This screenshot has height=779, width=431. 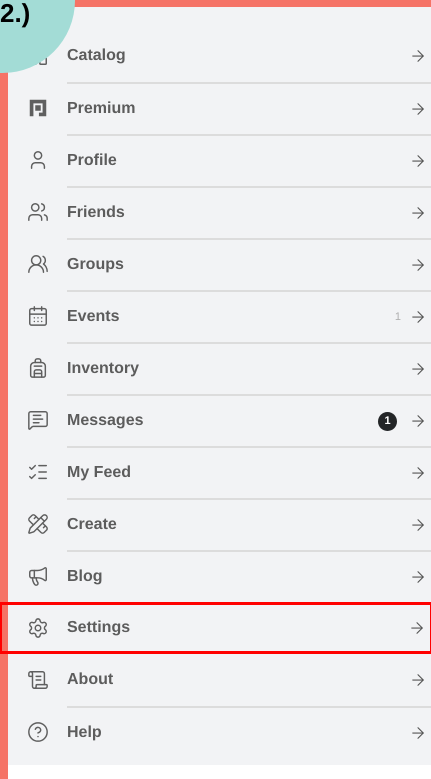 I want to click on help-icon, so click(x=37, y=732).